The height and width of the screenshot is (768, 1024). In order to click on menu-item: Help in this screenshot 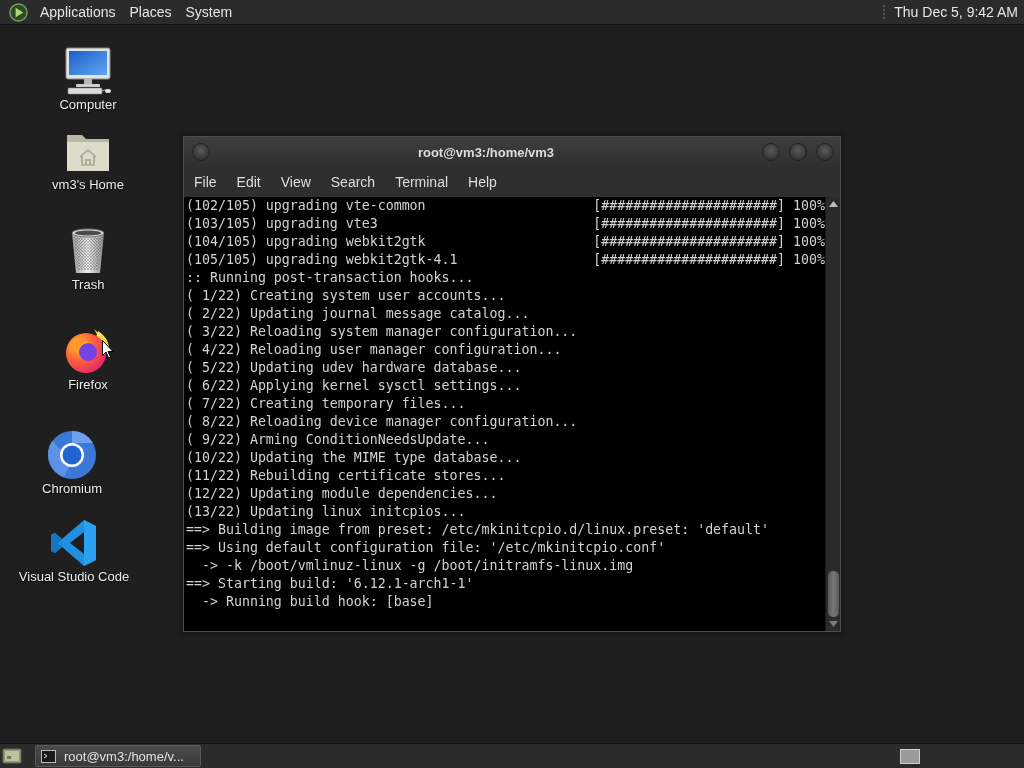, I will do `click(482, 182)`.